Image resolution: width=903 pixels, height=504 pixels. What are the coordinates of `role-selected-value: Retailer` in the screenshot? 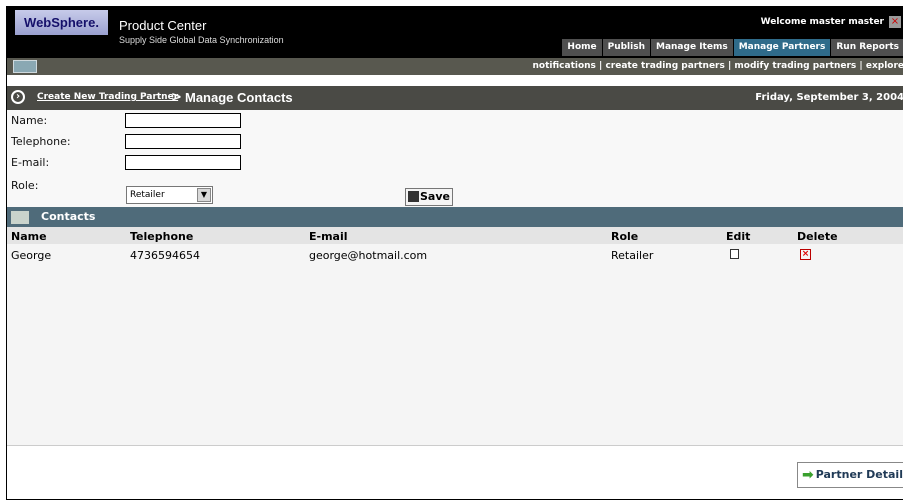 It's located at (147, 195).